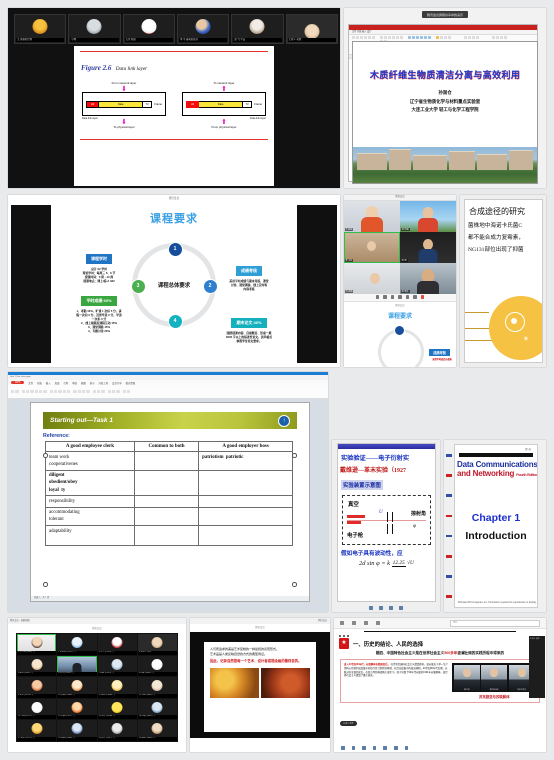 The image size is (554, 760). Describe the element at coordinates (157, 708) in the screenshot. I see `gallery-tile: 16 邓超 (18633…)` at that location.